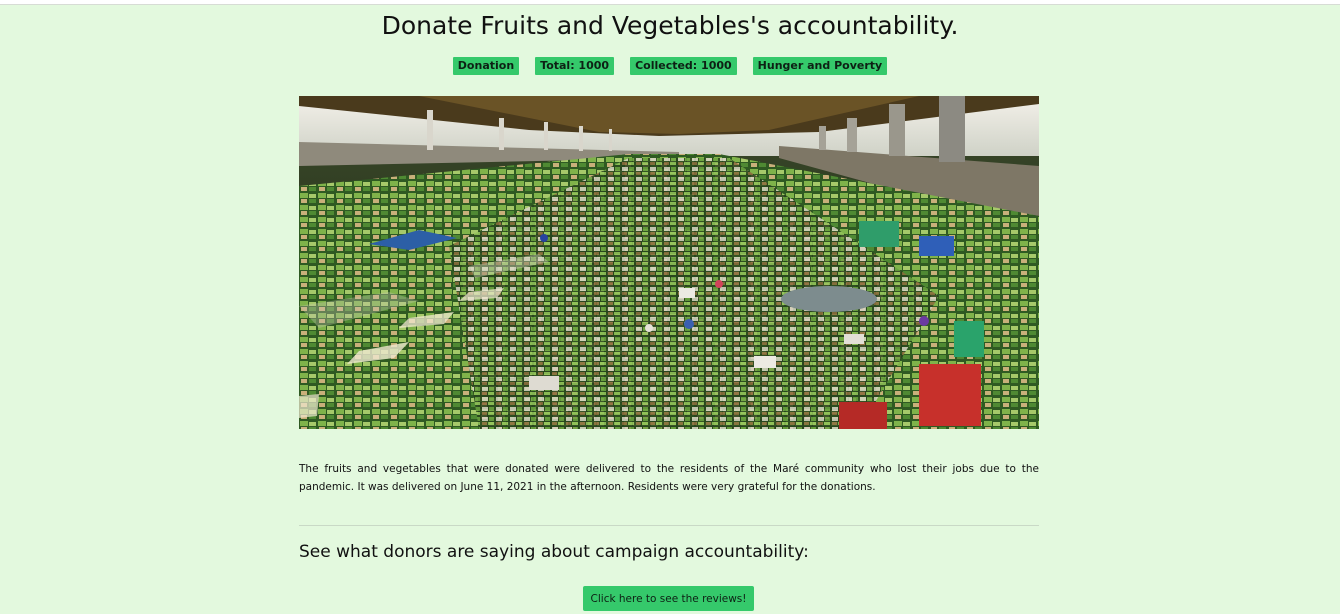 This screenshot has width=1340, height=614. Describe the element at coordinates (683, 66) in the screenshot. I see `badge-collected: Collected: 1000` at that location.